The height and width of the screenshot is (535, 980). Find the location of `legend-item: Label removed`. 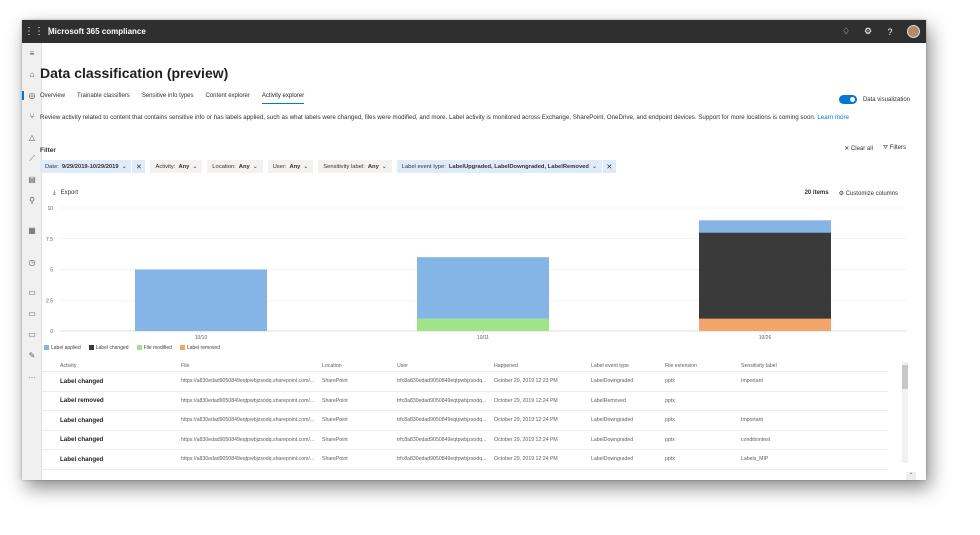

legend-item: Label removed is located at coordinates (199, 348).